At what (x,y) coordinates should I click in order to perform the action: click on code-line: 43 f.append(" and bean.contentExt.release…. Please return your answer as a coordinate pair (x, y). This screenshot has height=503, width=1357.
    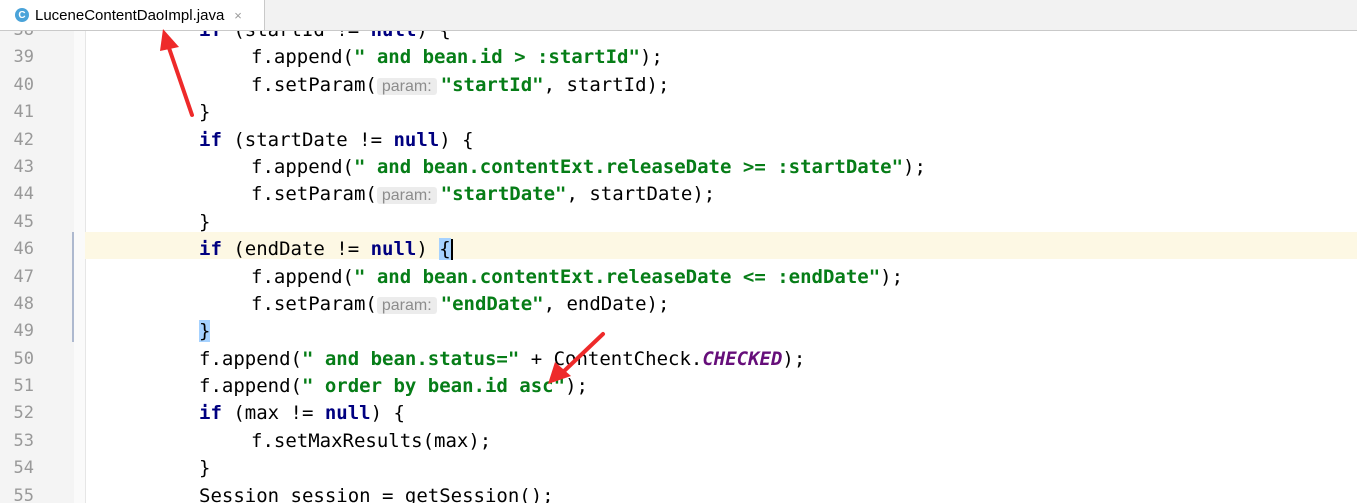
    Looking at the image, I should click on (678, 167).